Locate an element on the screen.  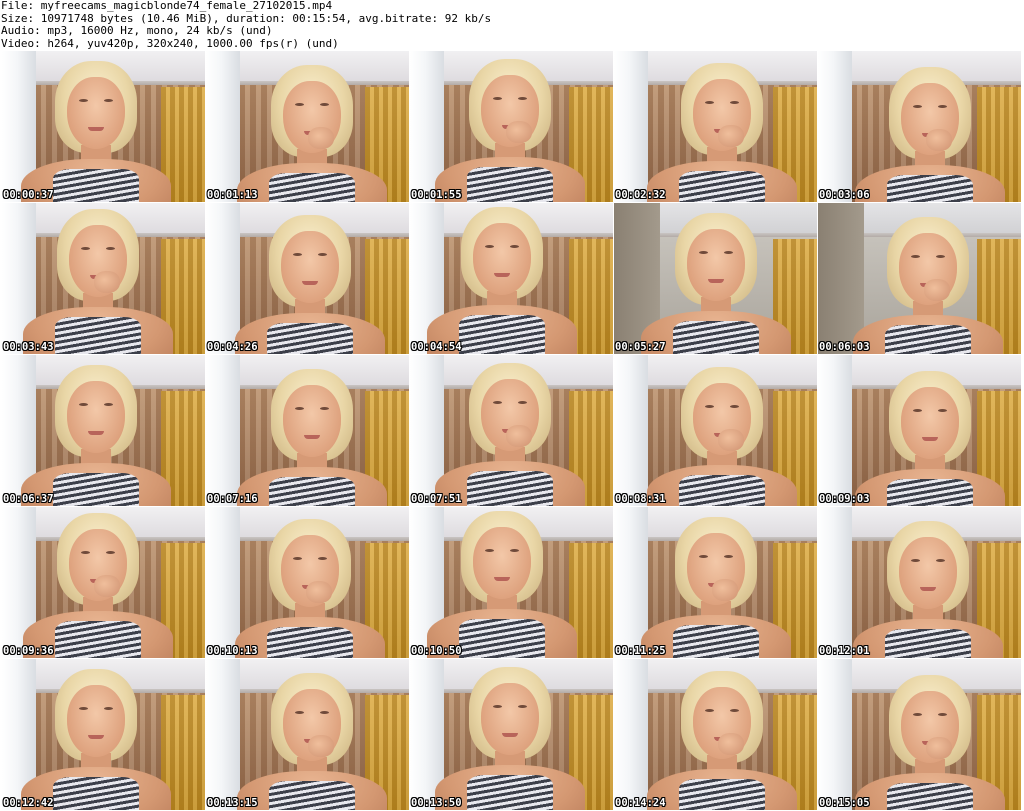
video-thumbnail: 00:01:13 is located at coordinates (307, 126).